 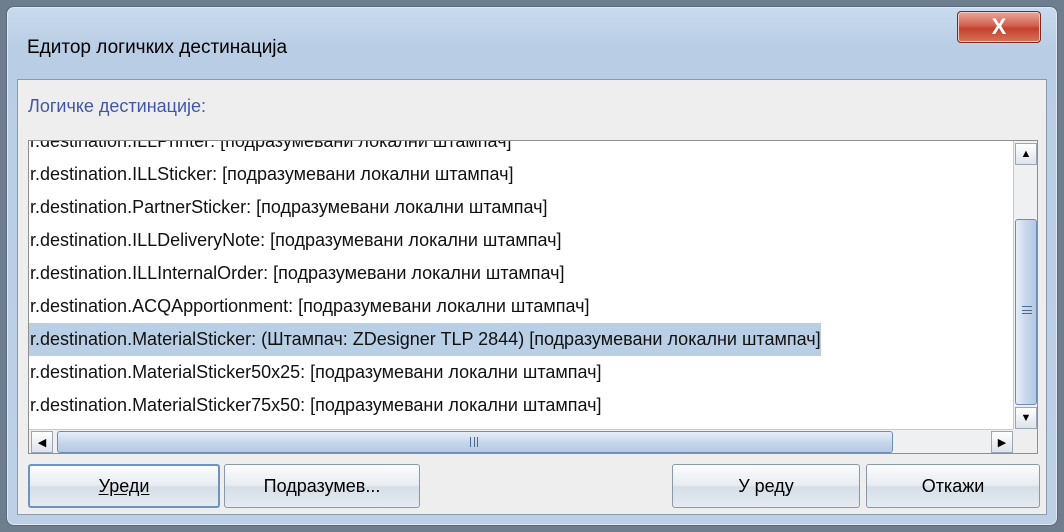 I want to click on horizontal-scrollbar: ◀ ▶, so click(x=522, y=441).